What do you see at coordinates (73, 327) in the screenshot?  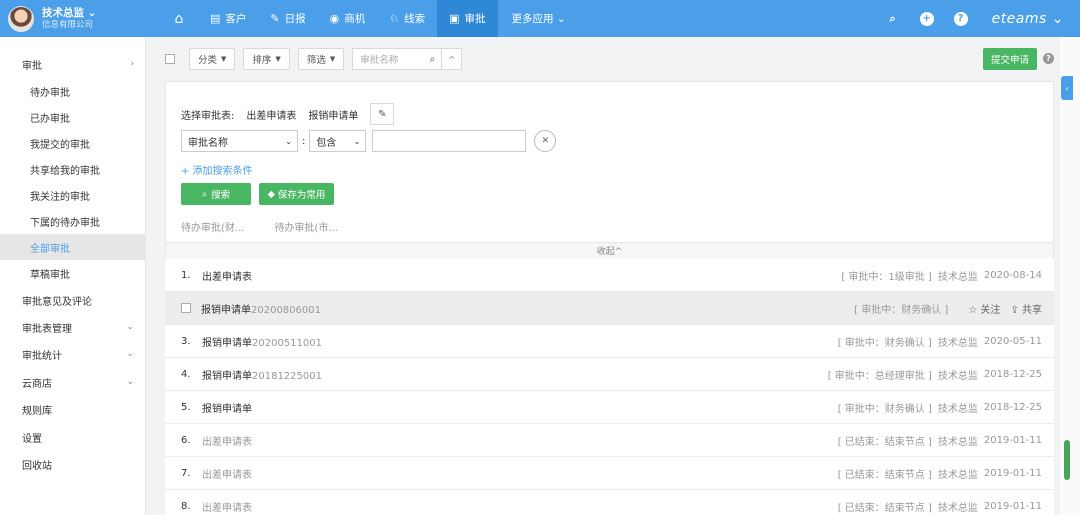 I see `sidebar-item-form-management: 审批表管理 ⌄` at bounding box center [73, 327].